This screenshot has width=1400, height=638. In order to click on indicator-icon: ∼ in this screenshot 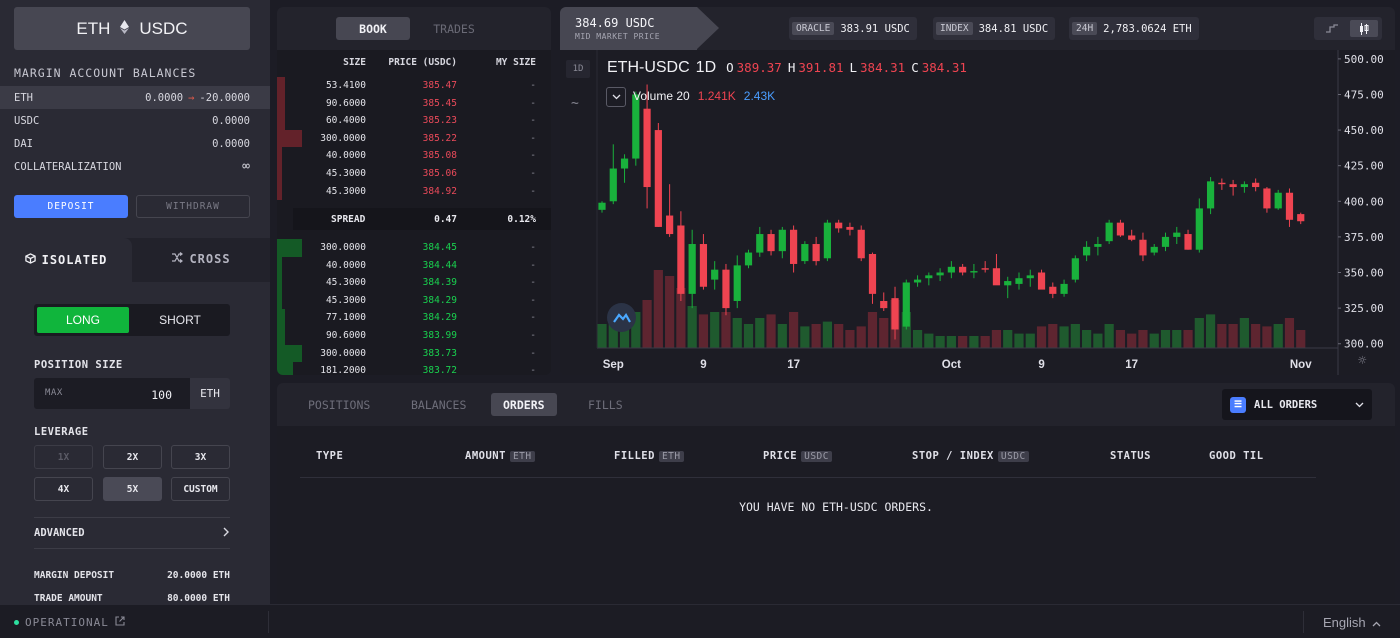, I will do `click(575, 103)`.